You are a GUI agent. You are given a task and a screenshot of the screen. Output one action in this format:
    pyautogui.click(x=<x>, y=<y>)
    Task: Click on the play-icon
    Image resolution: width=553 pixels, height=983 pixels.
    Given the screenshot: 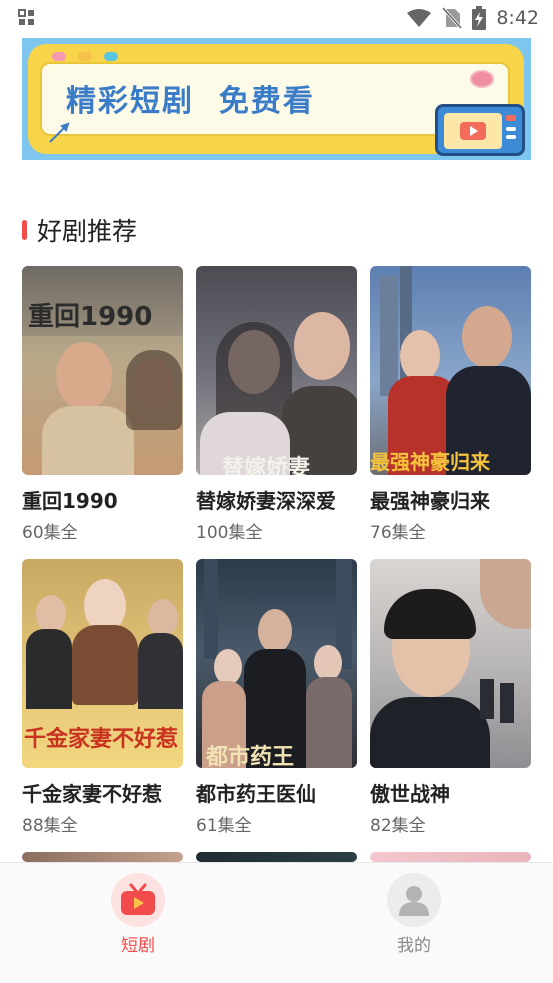 What is the action you would take?
    pyautogui.click(x=473, y=131)
    